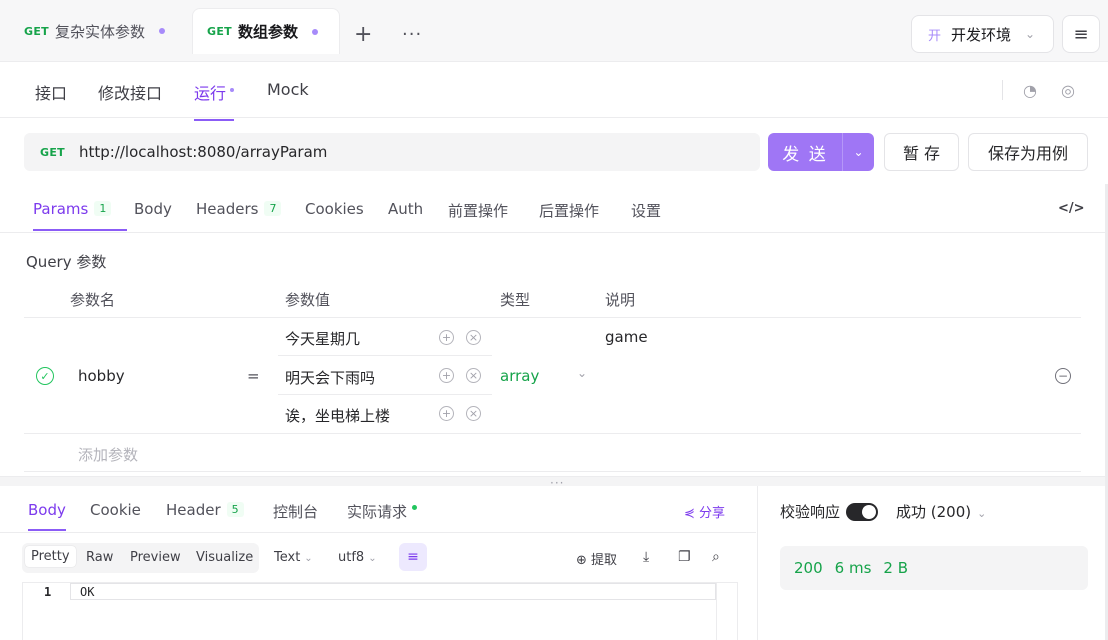 This screenshot has height=640, width=1108. I want to click on settings-icon: ◎, so click(1068, 90).